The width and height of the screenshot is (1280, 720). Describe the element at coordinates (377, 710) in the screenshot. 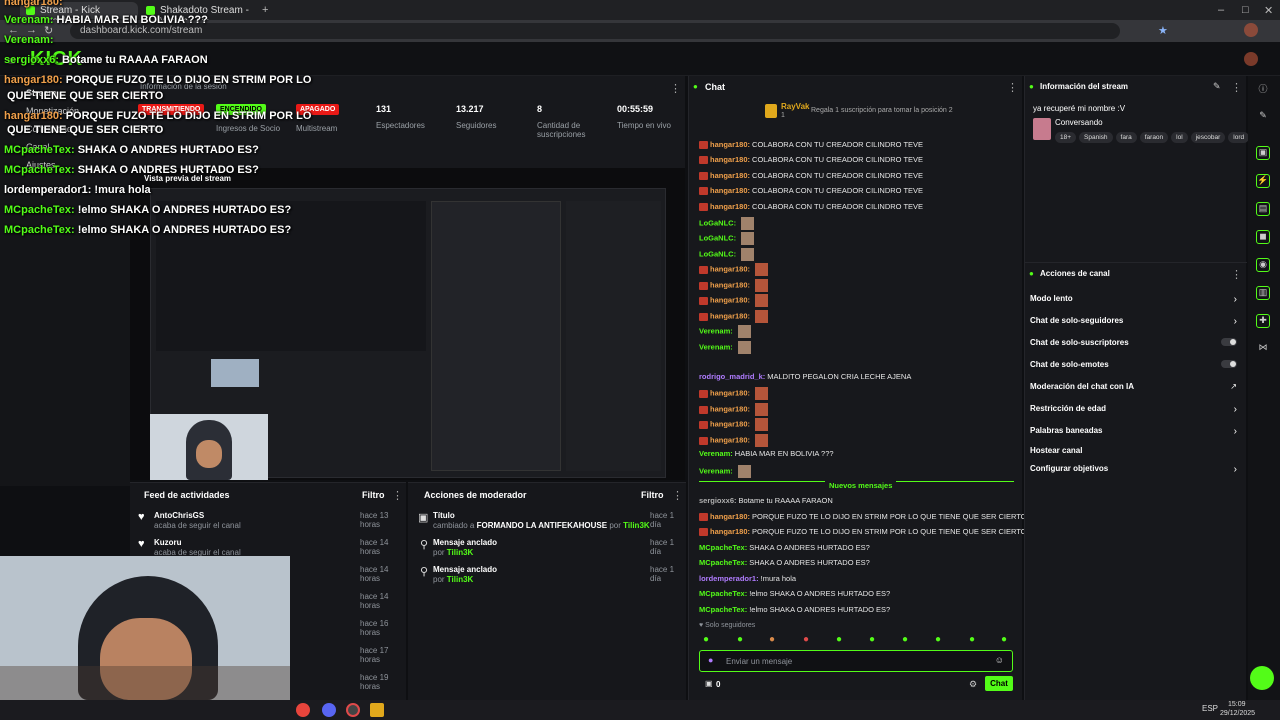

I see `folder-icon` at that location.